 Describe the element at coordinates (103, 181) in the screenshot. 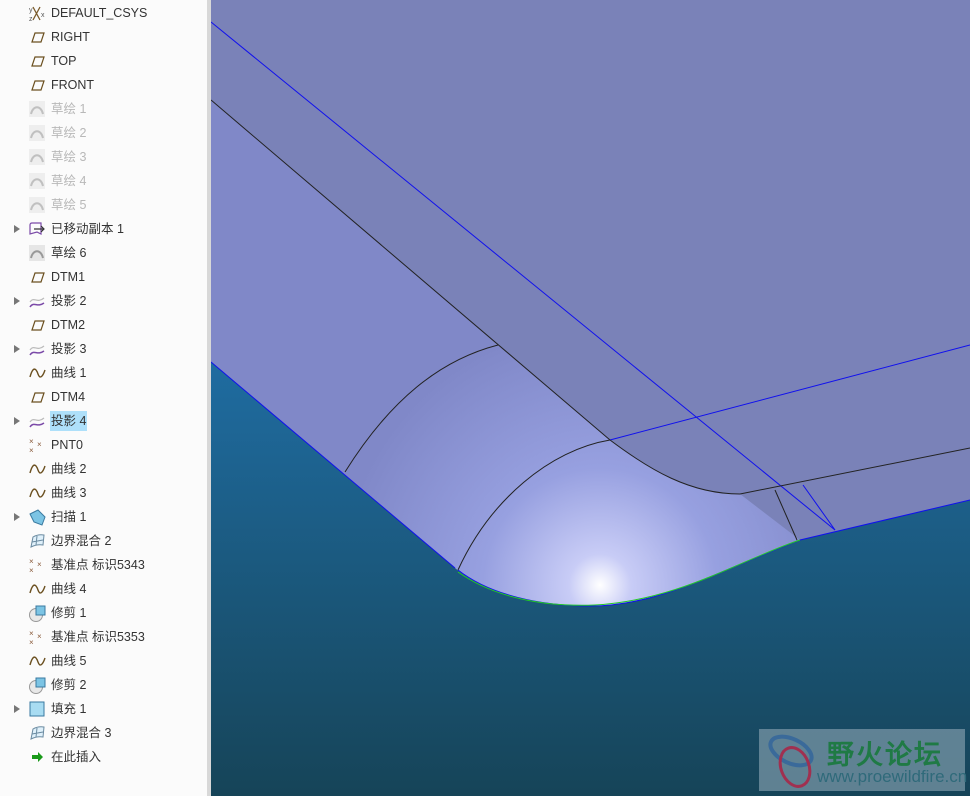

I see `tree-item: 草绘 4` at that location.